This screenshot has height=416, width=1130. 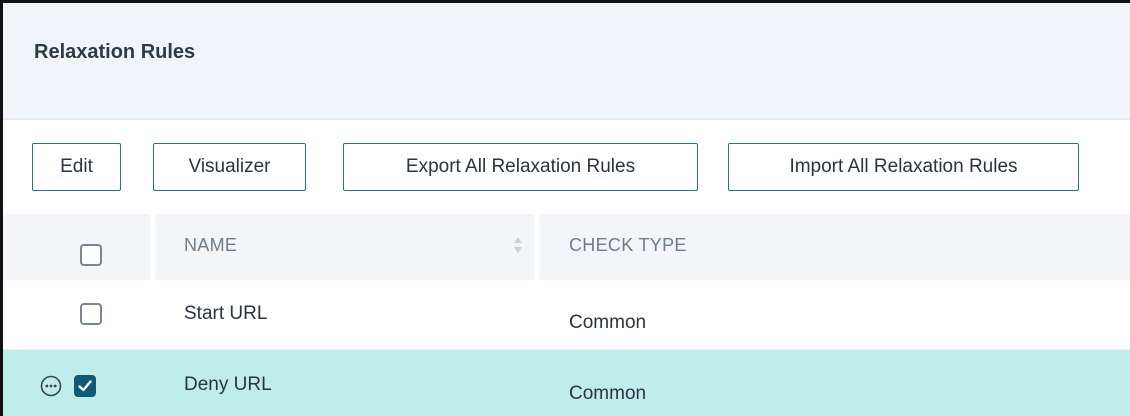 What do you see at coordinates (226, 313) in the screenshot?
I see `rule-name: Start URL` at bounding box center [226, 313].